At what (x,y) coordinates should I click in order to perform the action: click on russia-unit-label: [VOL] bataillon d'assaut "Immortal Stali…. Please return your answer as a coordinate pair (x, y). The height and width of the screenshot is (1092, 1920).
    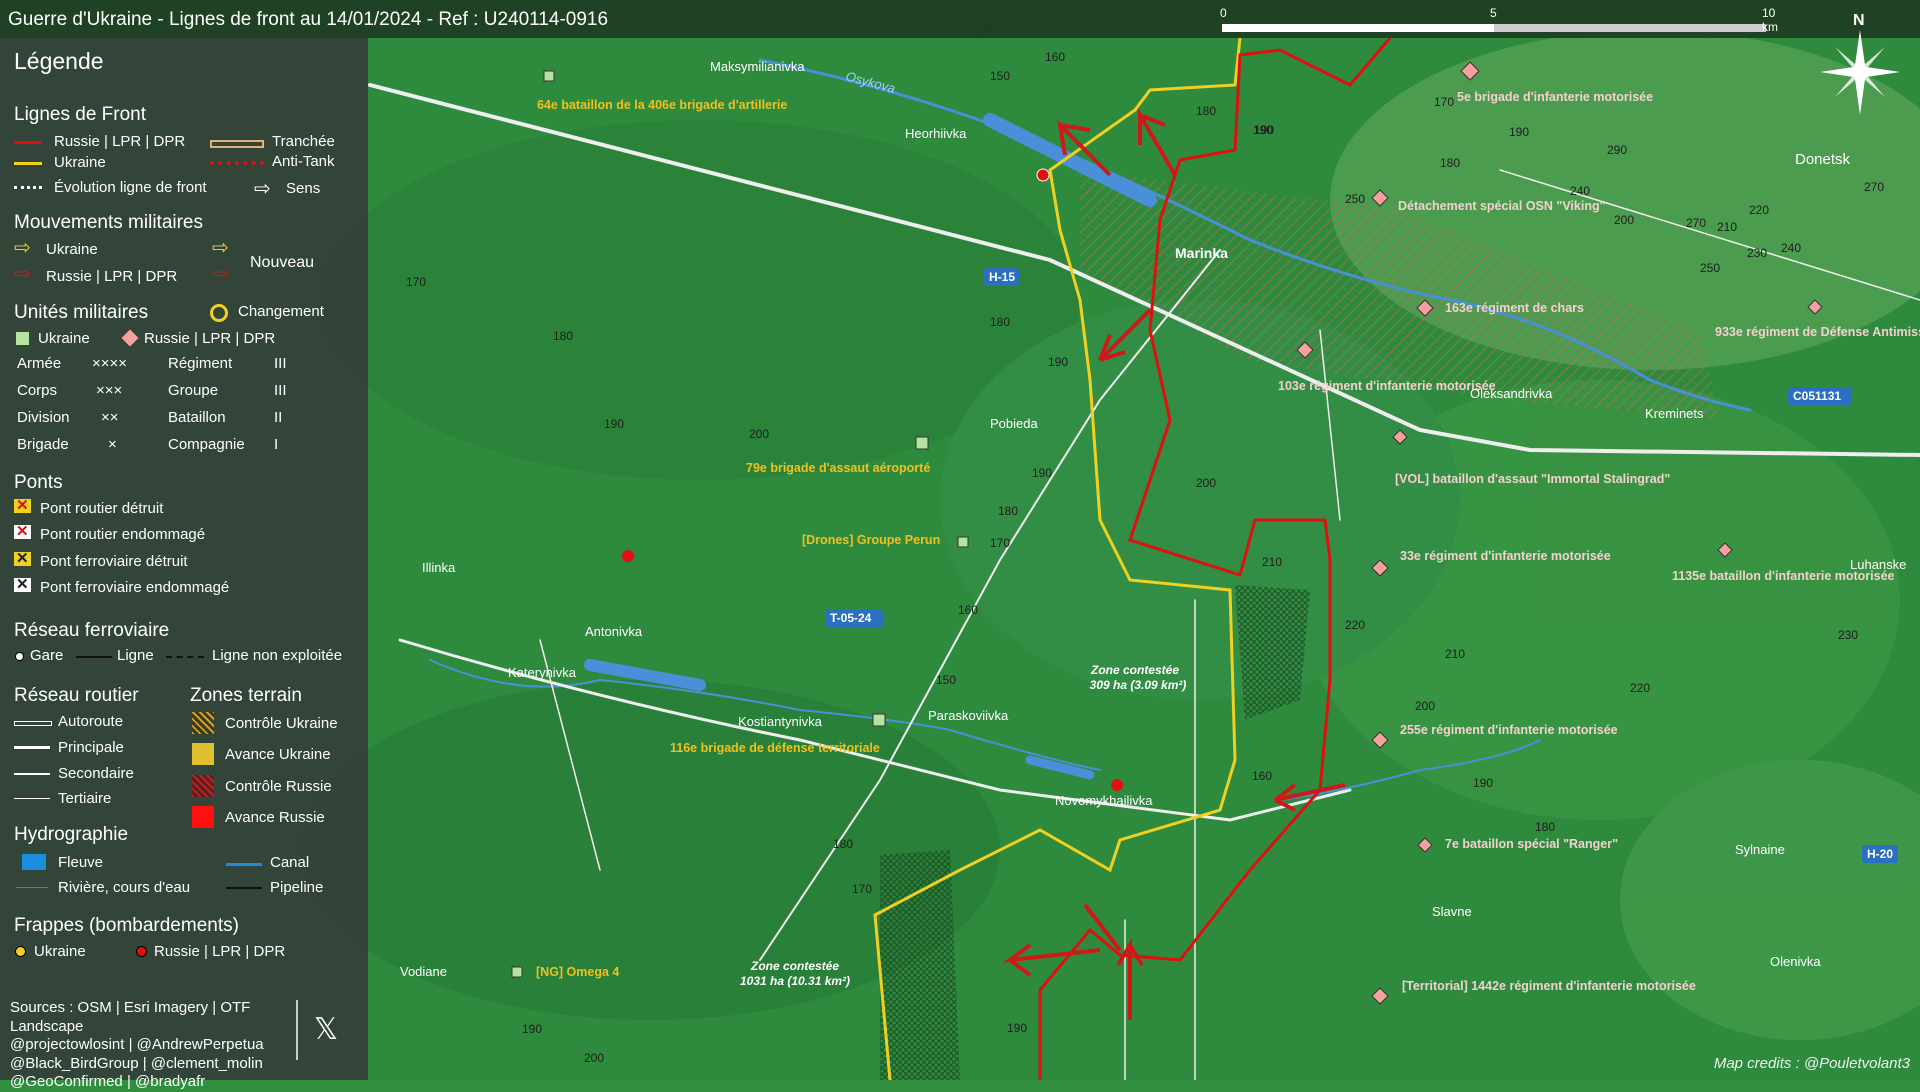
    Looking at the image, I should click on (1532, 479).